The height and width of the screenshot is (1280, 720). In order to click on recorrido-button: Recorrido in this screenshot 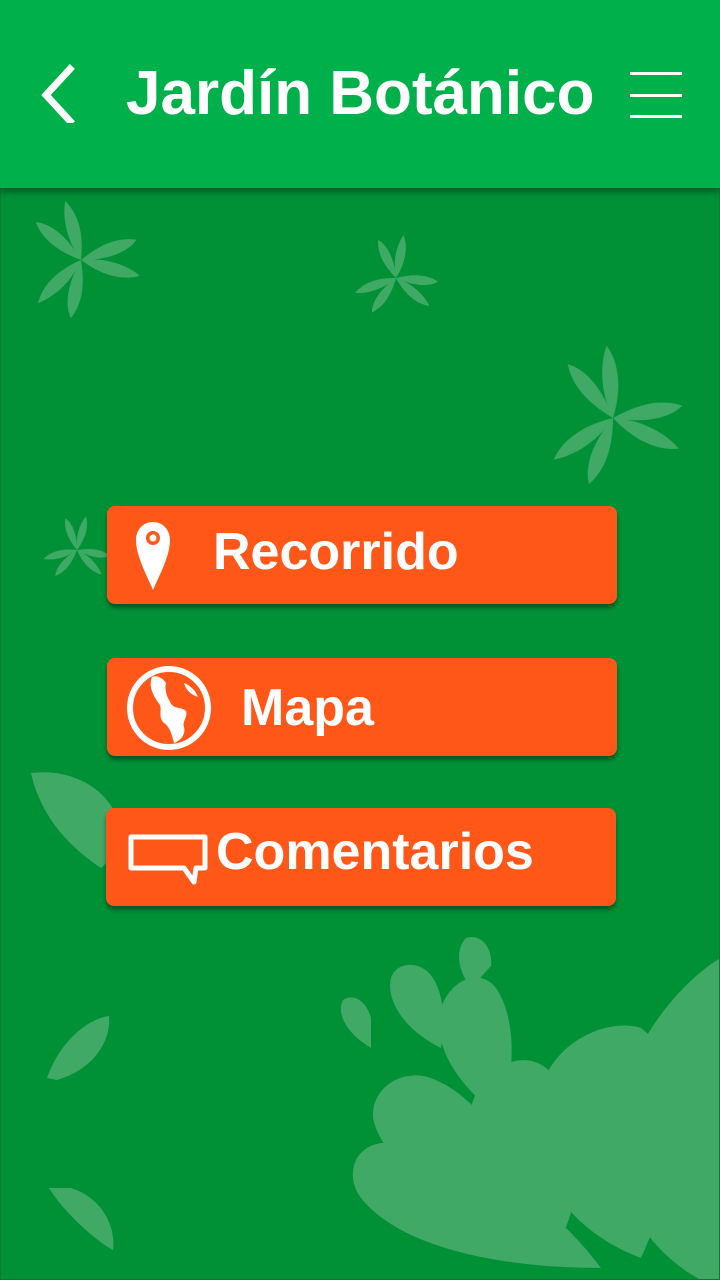, I will do `click(362, 555)`.